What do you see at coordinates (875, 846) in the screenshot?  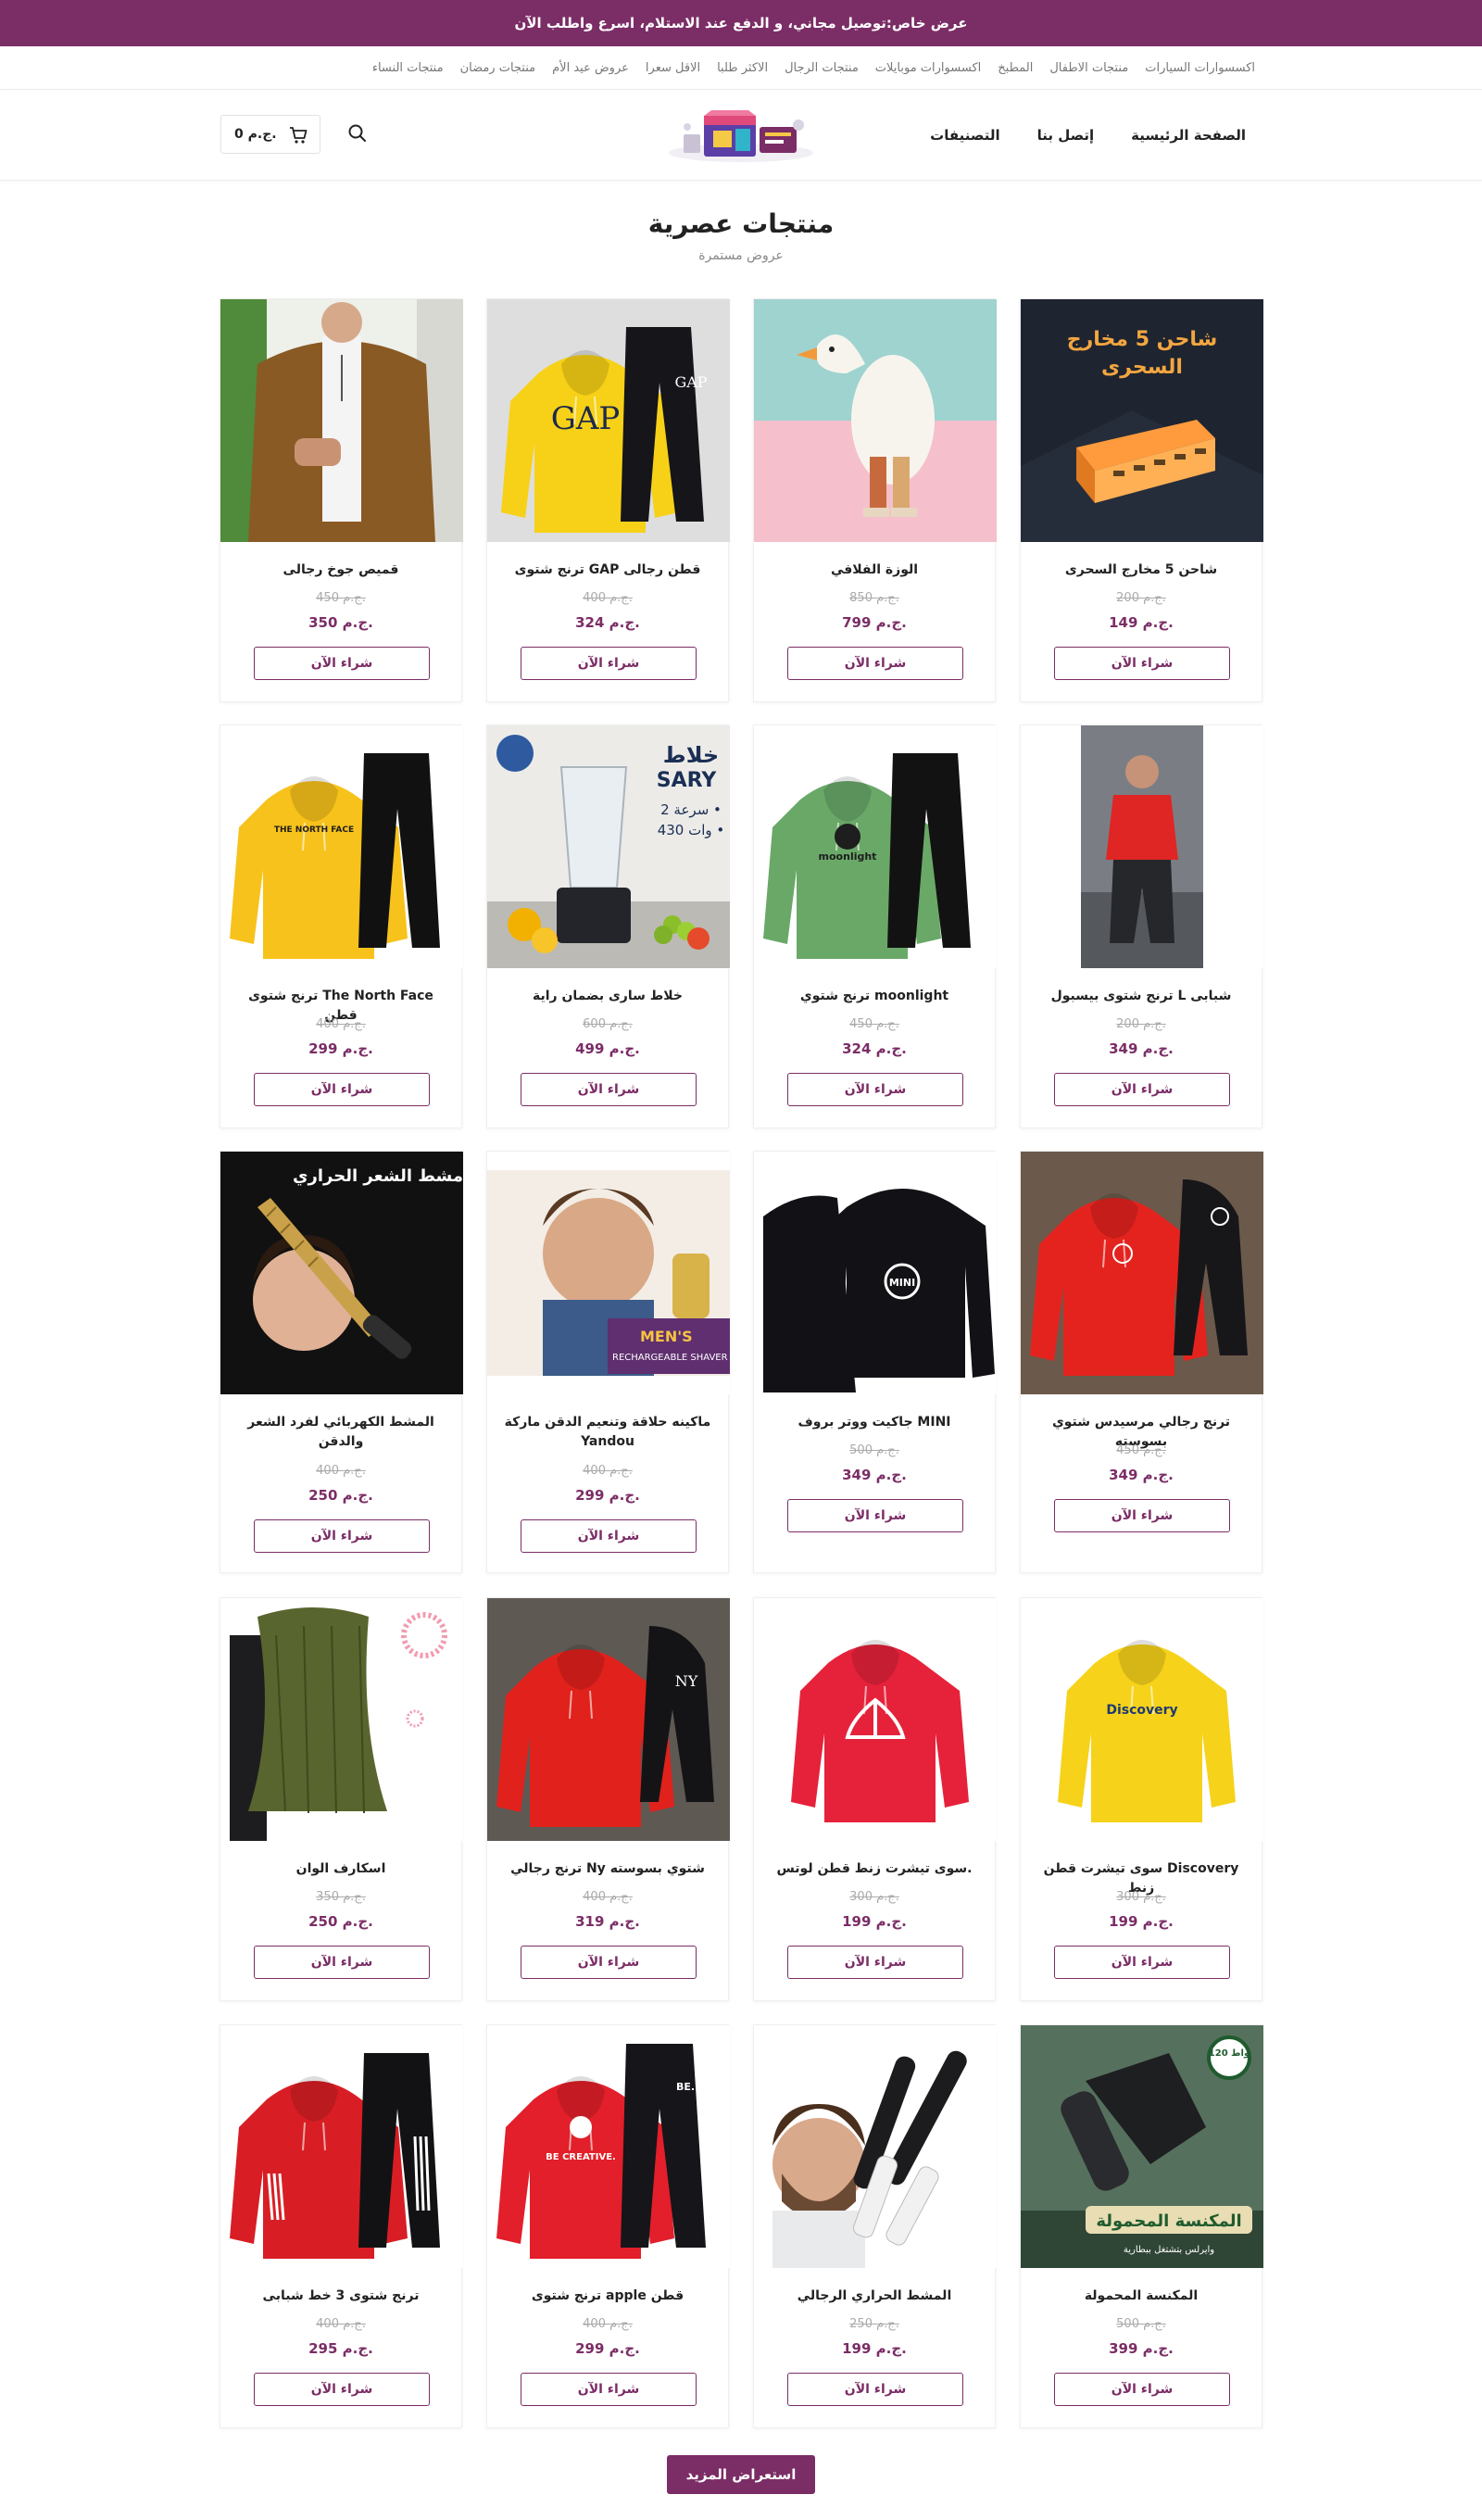 I see `product-image: moonlight` at bounding box center [875, 846].